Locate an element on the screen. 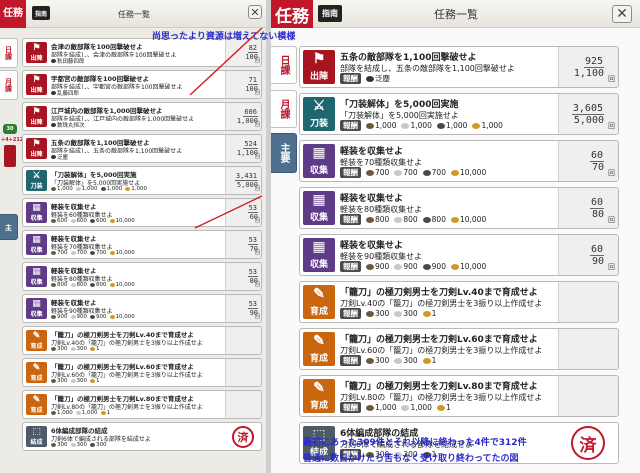  progress-counter: 53 70 回 is located at coordinates (243, 244).